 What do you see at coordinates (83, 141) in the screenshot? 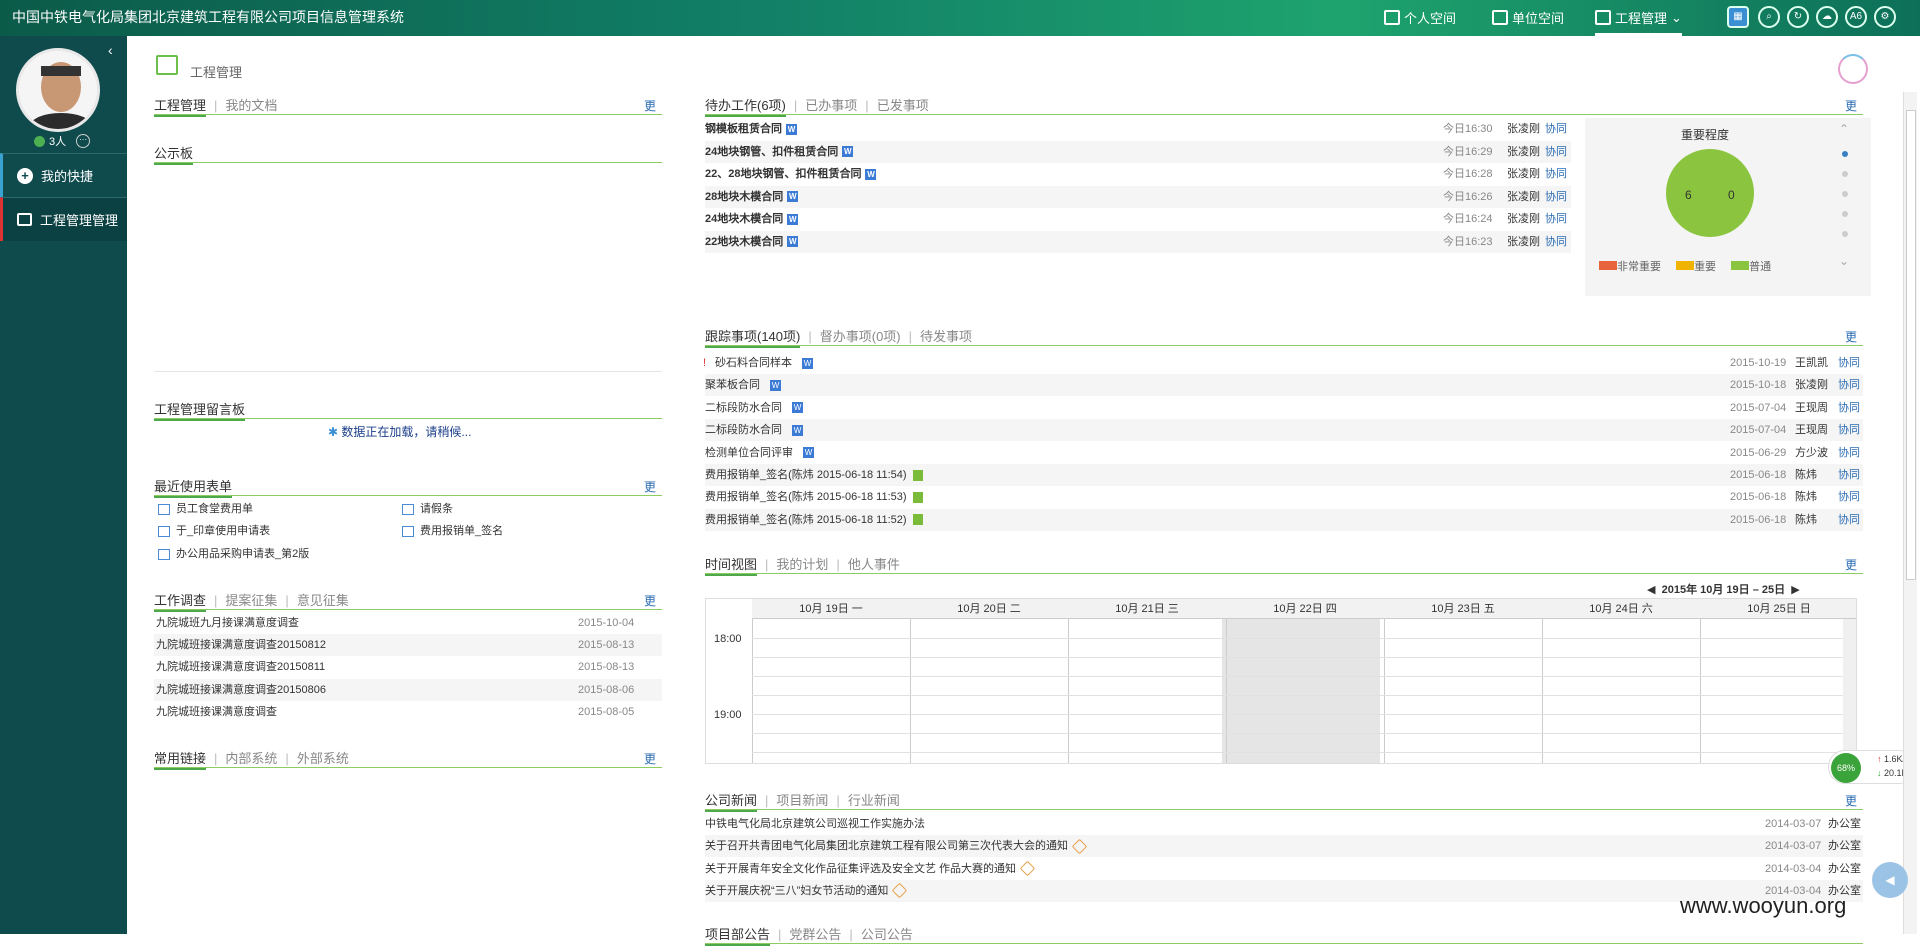
I see `more-options-icon: ···` at bounding box center [83, 141].